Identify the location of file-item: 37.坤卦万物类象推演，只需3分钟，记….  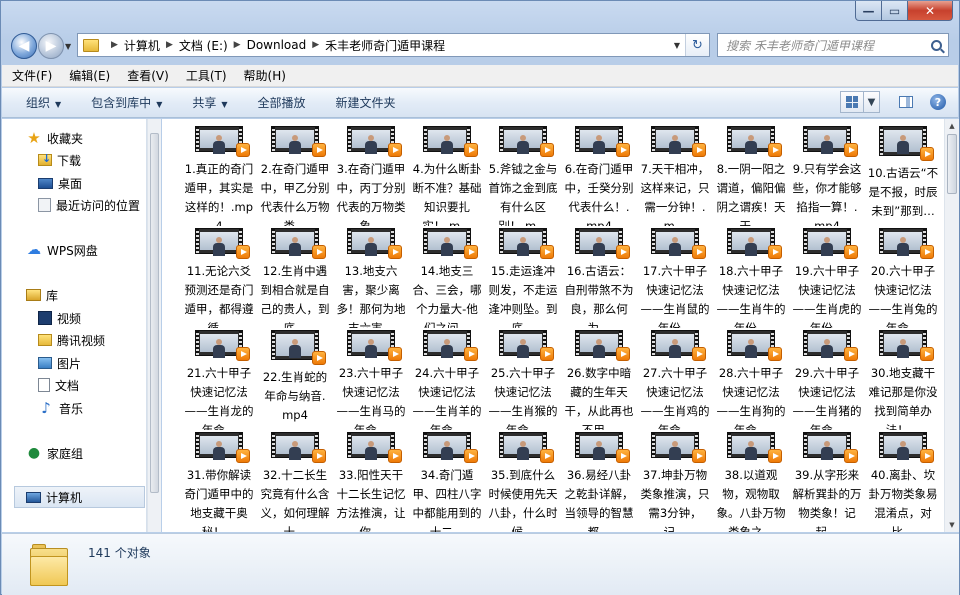
(675, 481).